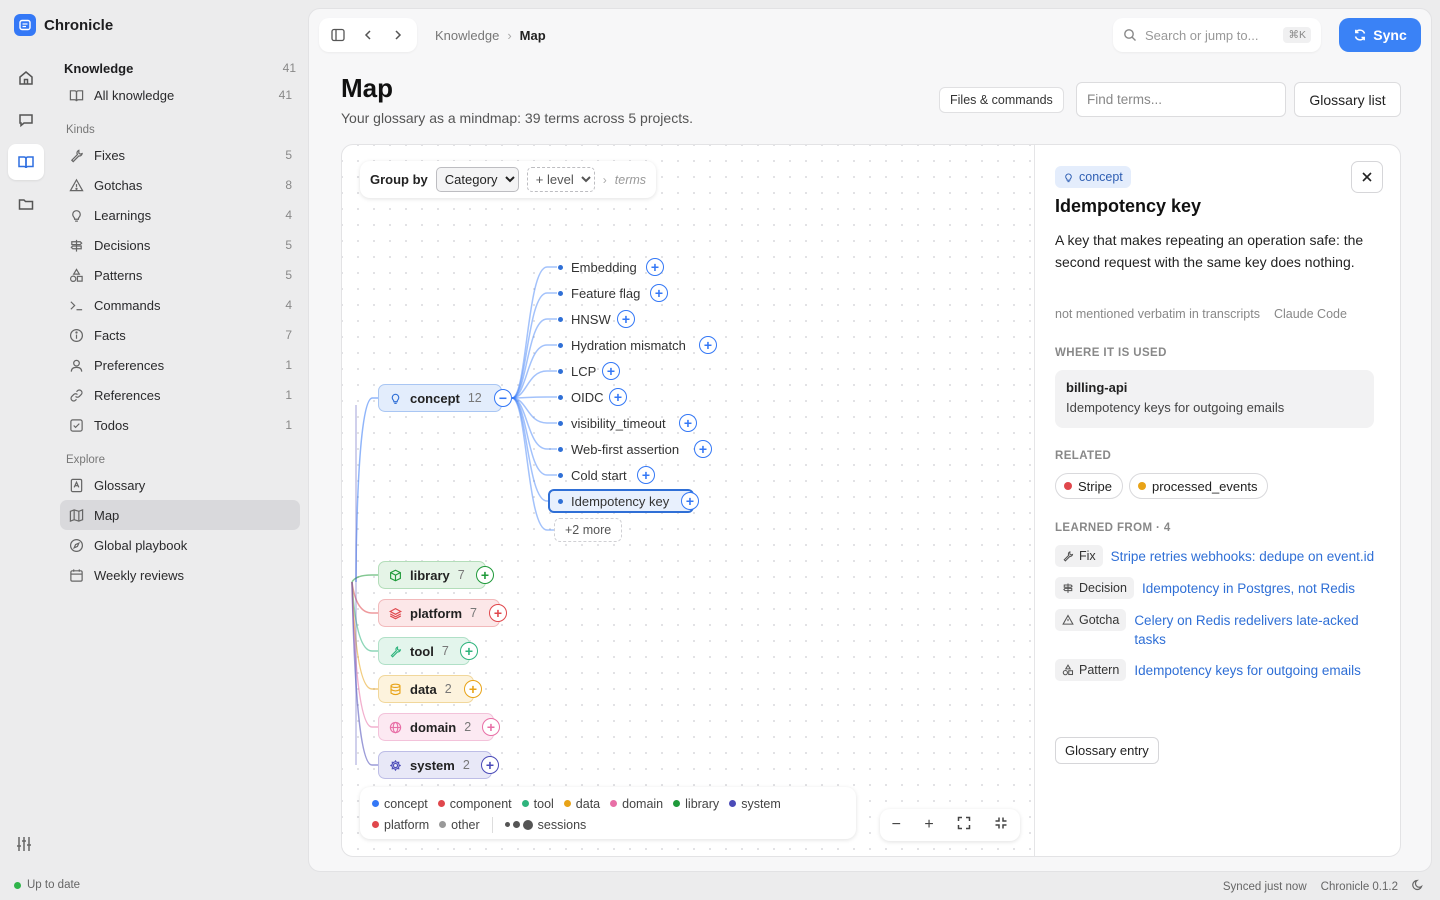 The height and width of the screenshot is (900, 1440). Describe the element at coordinates (368, 35) in the screenshot. I see `back-icon` at that location.